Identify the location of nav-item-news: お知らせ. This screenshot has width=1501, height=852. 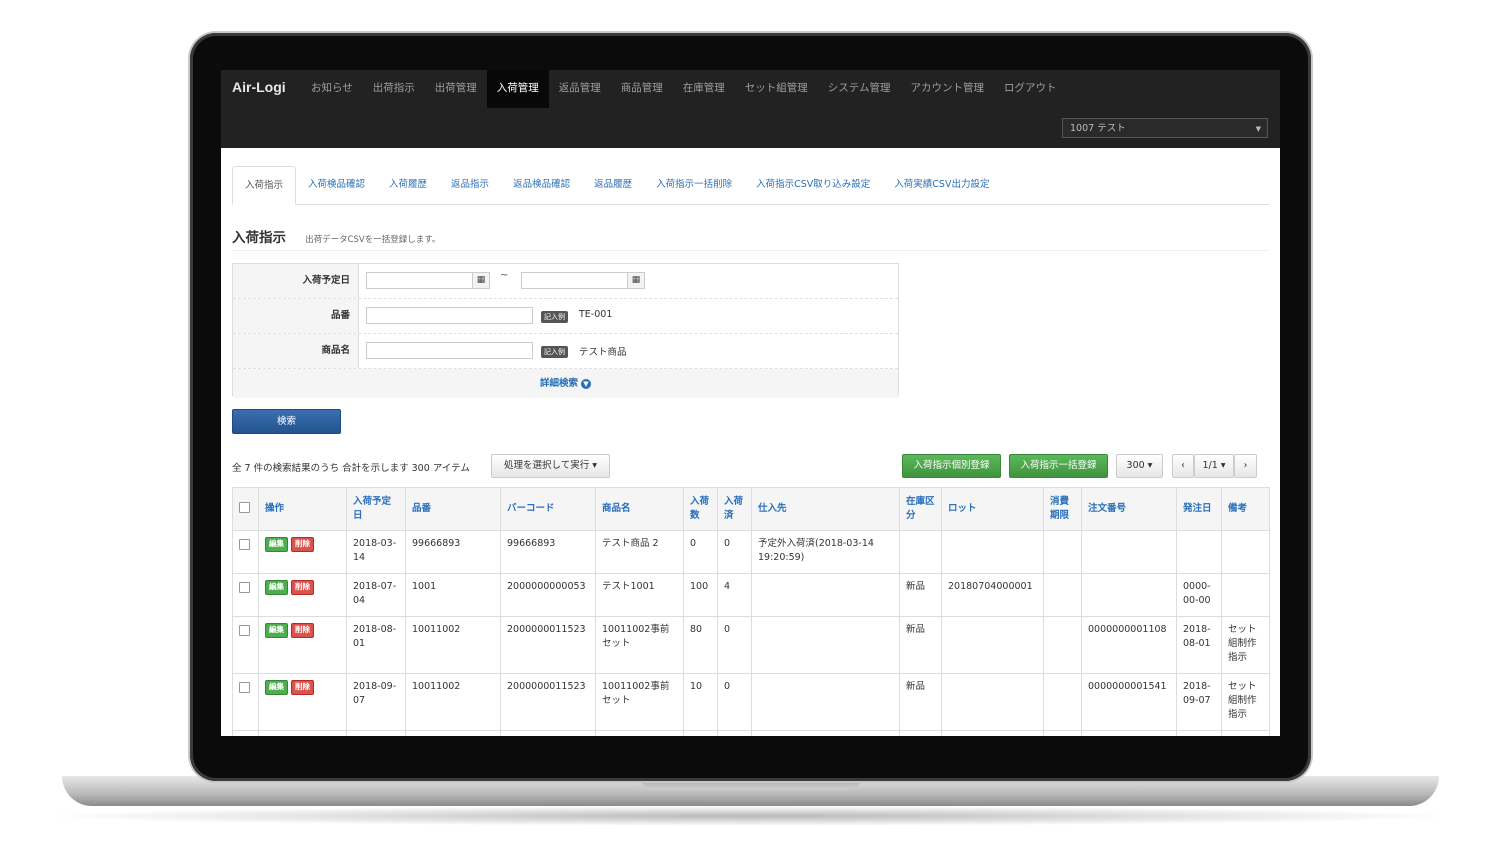
(332, 89).